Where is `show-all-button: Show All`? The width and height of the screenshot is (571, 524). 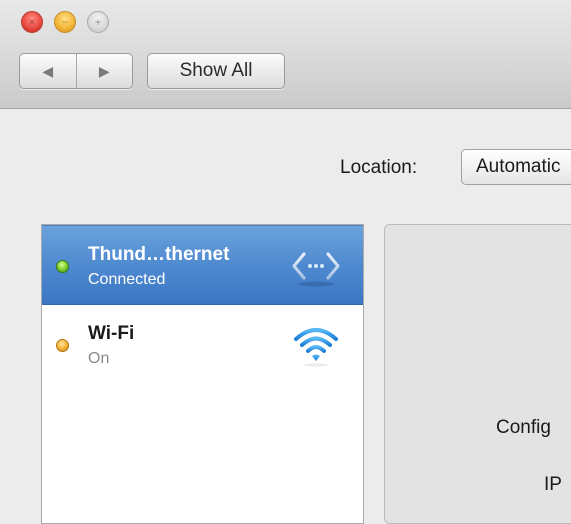 show-all-button: Show All is located at coordinates (216, 71).